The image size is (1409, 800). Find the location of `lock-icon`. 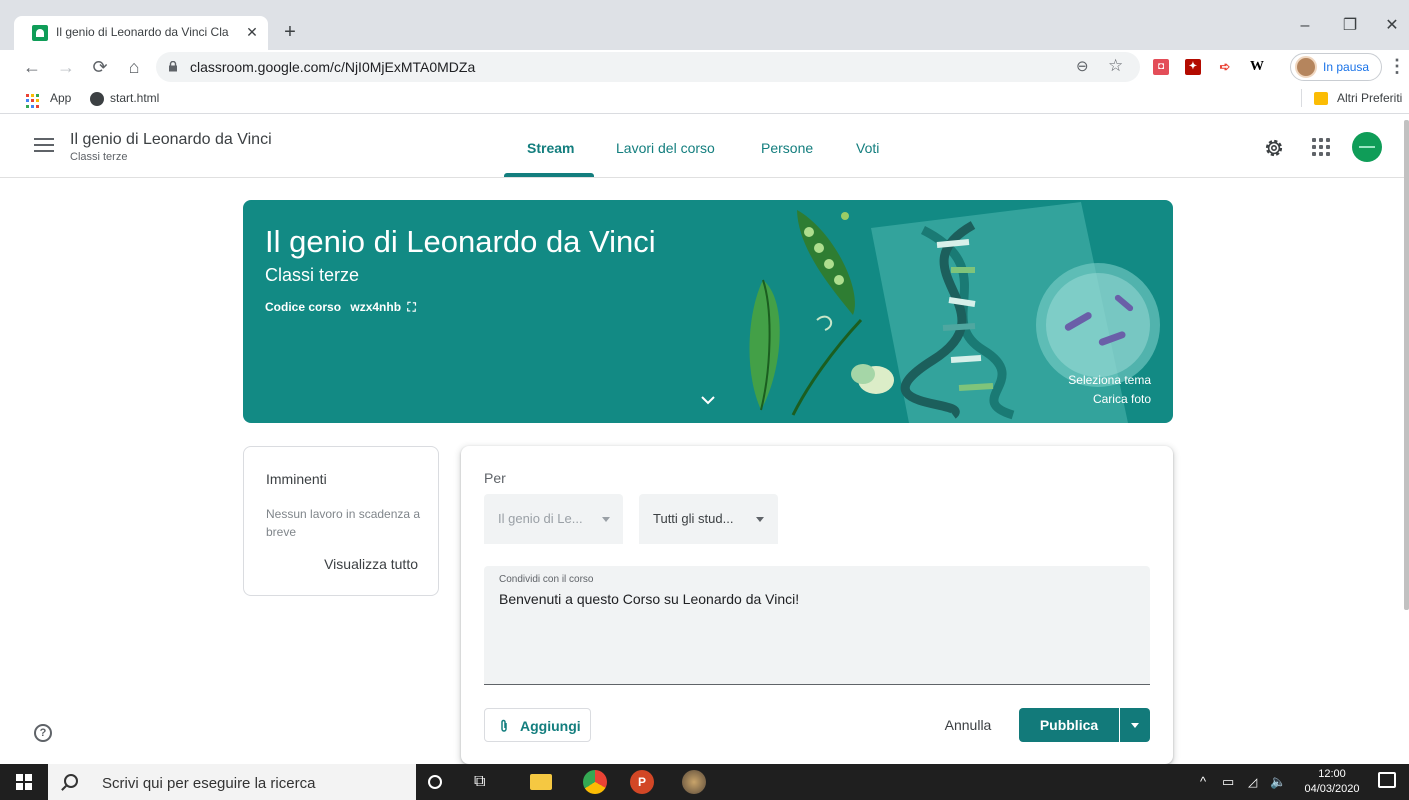

lock-icon is located at coordinates (173, 66).